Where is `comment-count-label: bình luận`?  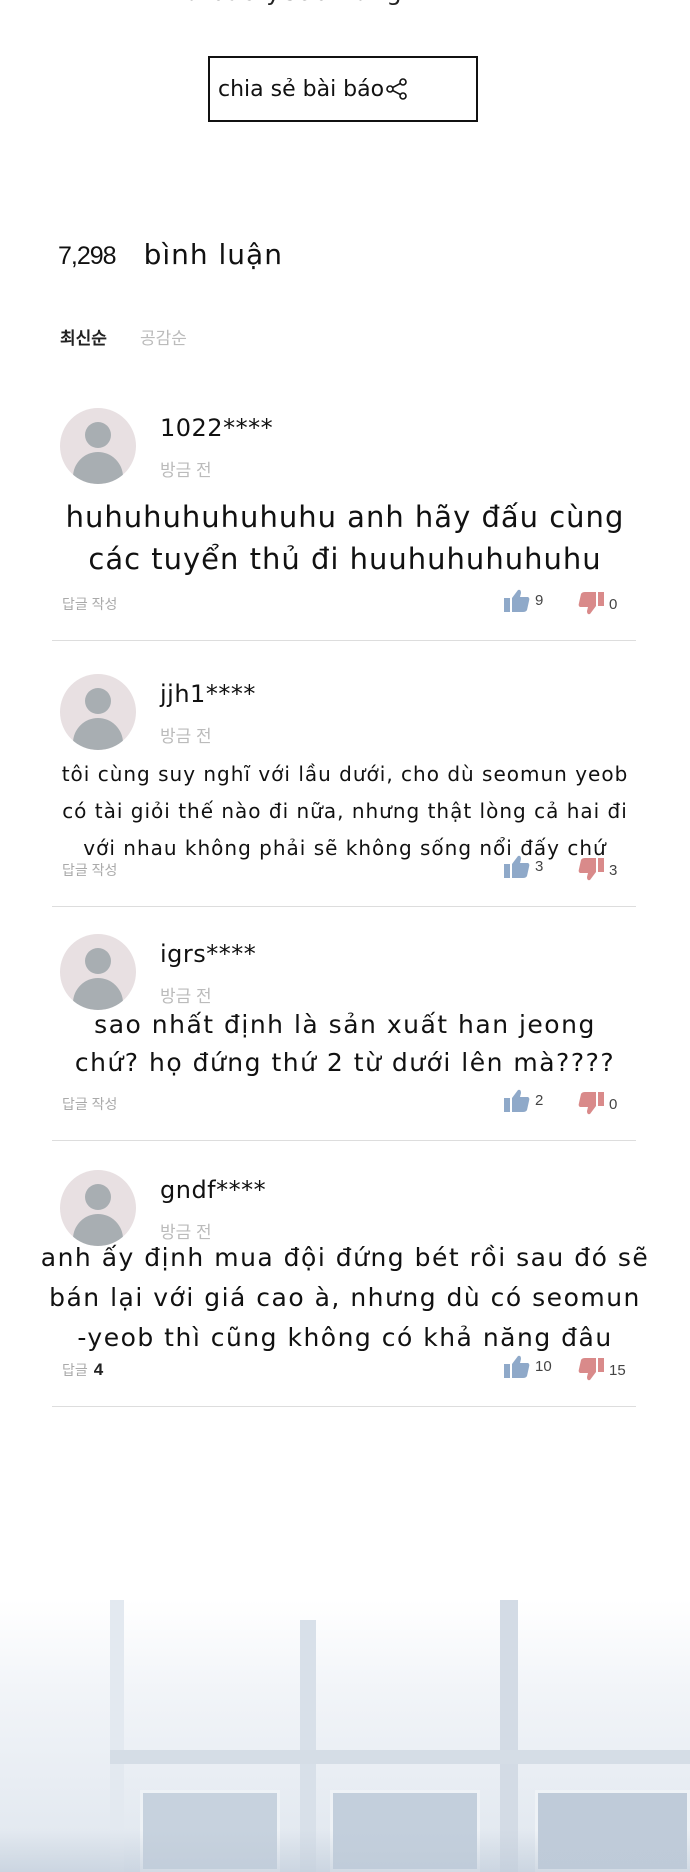
comment-count-label: bình luận is located at coordinates (213, 254).